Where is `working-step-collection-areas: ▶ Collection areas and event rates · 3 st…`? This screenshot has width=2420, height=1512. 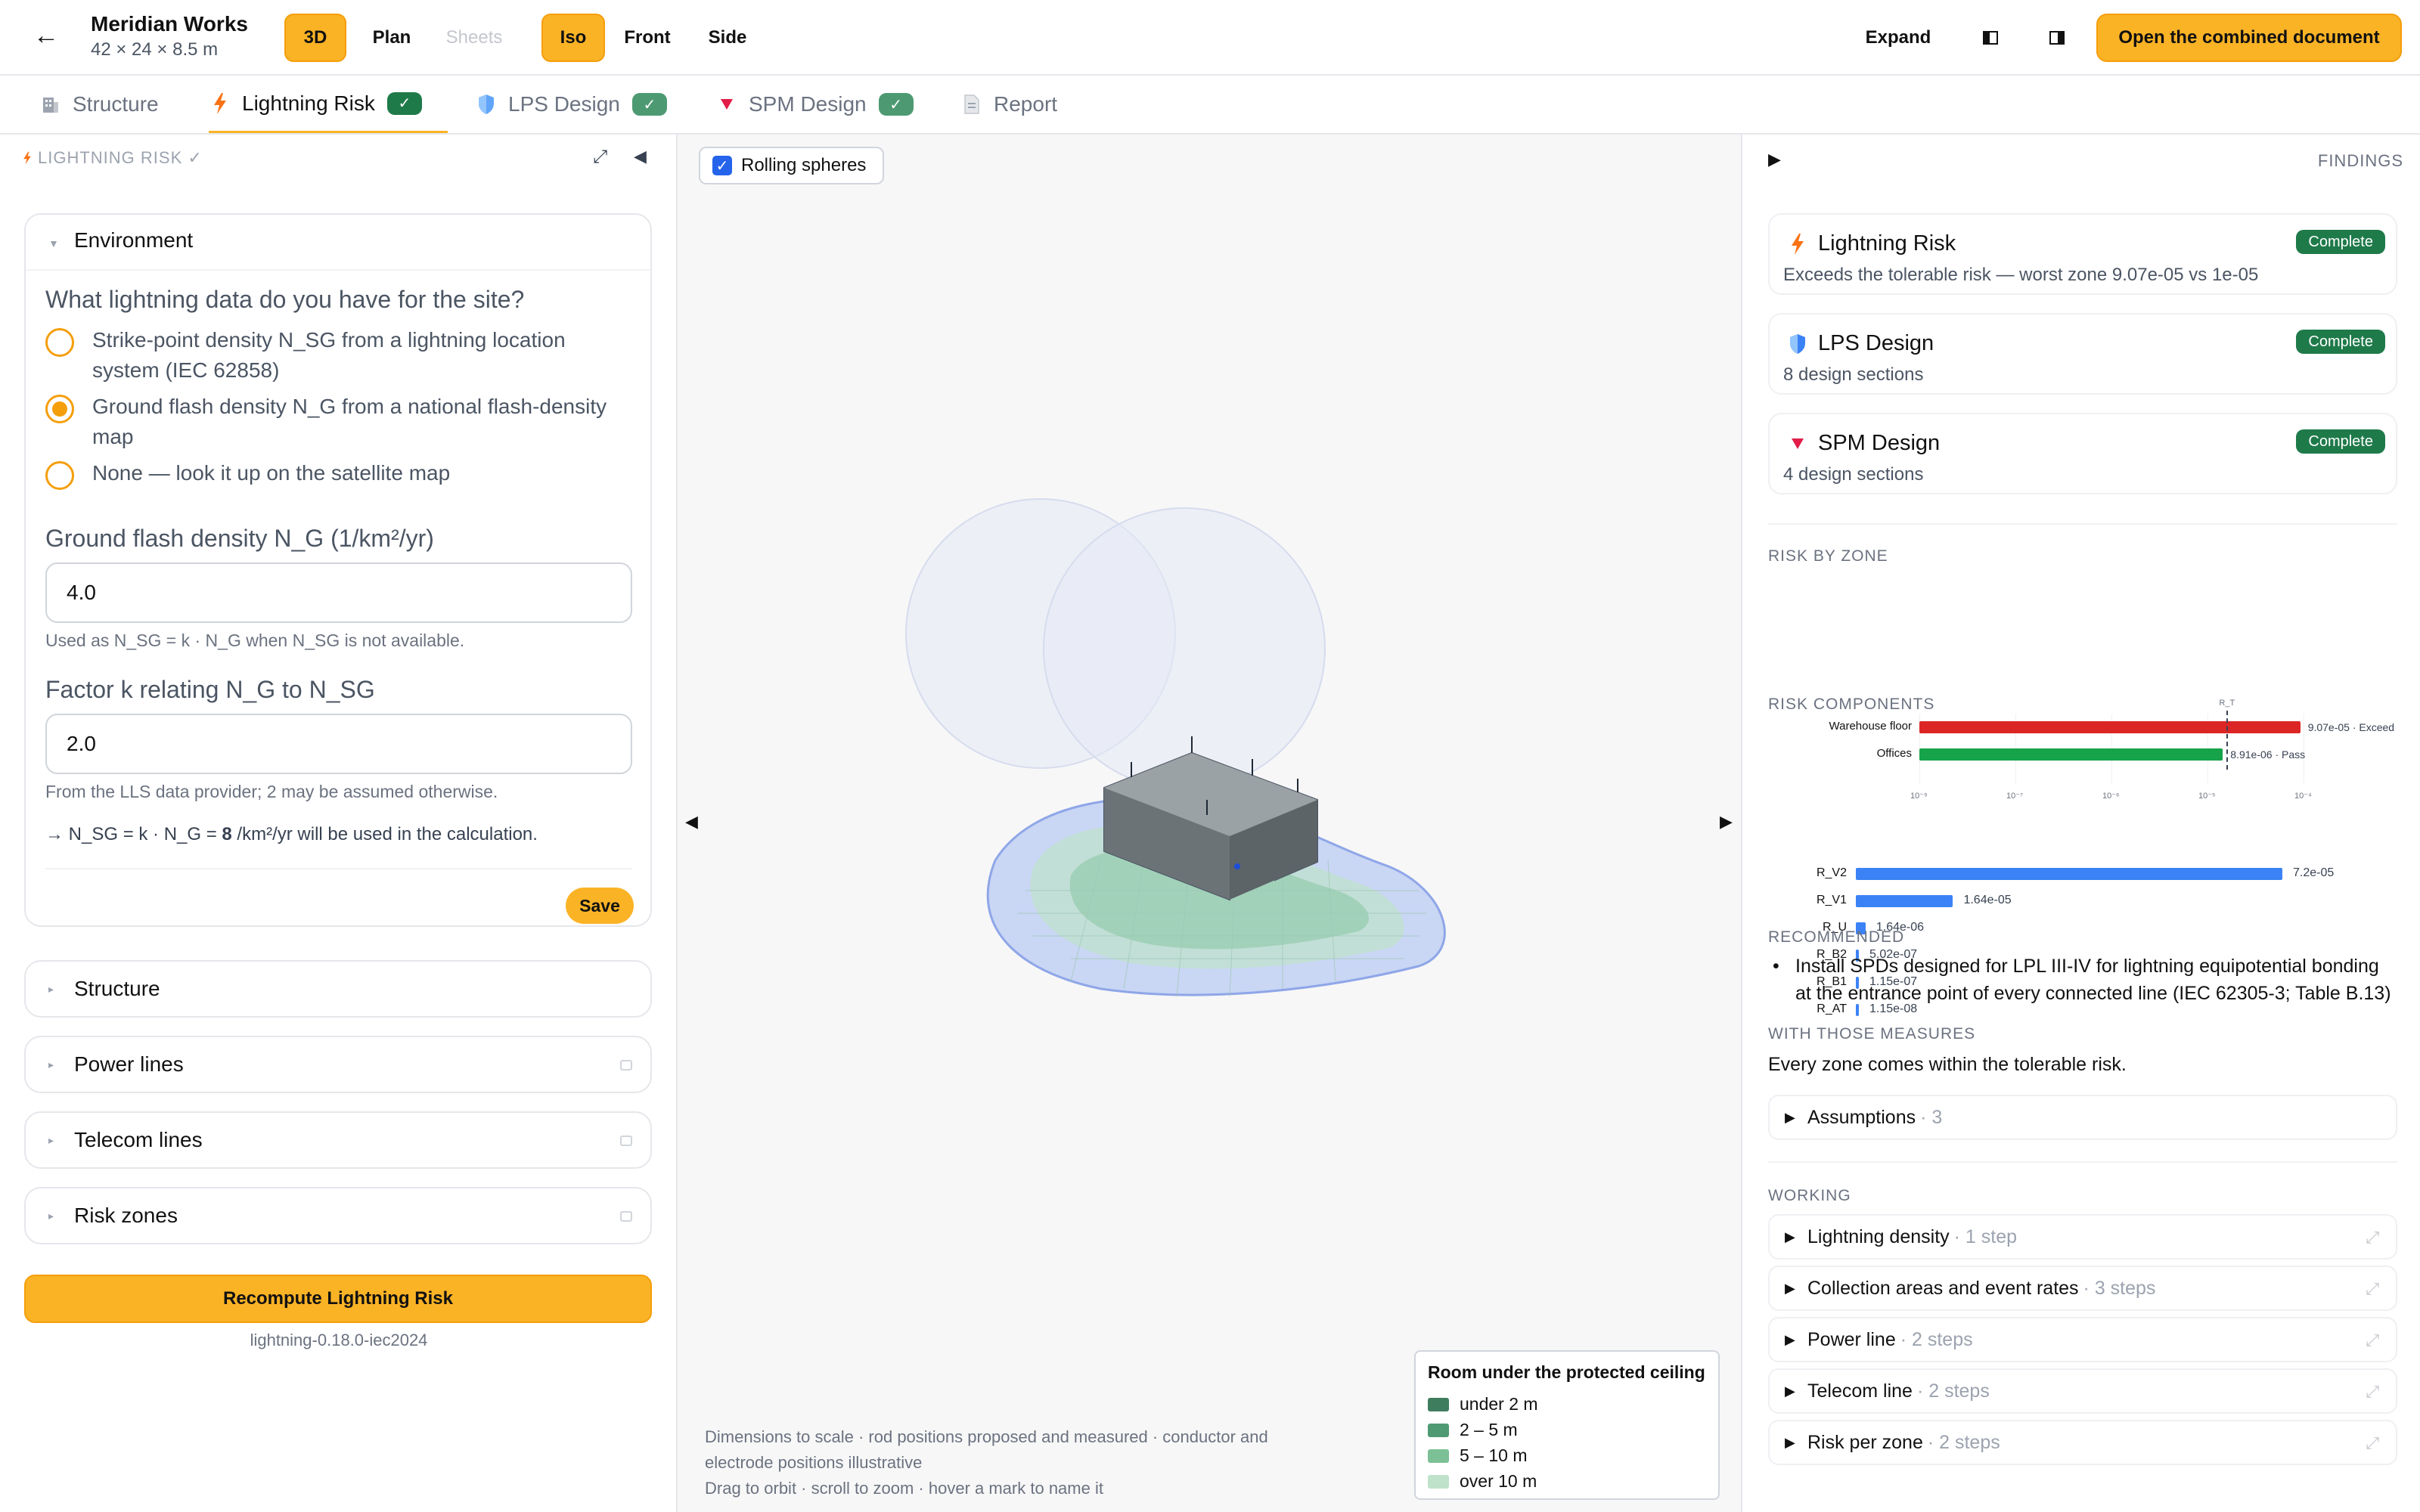 working-step-collection-areas: ▶ Collection areas and event rates · 3 st… is located at coordinates (2082, 1289).